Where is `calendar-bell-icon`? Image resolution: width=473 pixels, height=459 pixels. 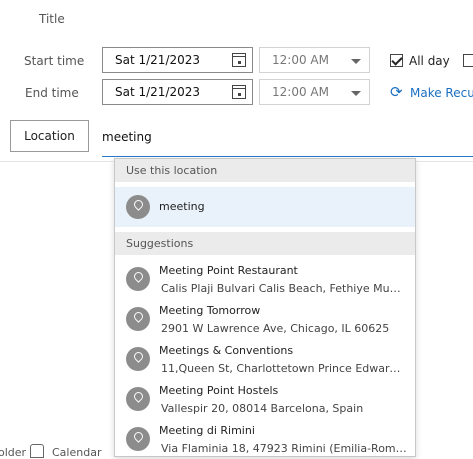 calendar-bell-icon is located at coordinates (37, 451).